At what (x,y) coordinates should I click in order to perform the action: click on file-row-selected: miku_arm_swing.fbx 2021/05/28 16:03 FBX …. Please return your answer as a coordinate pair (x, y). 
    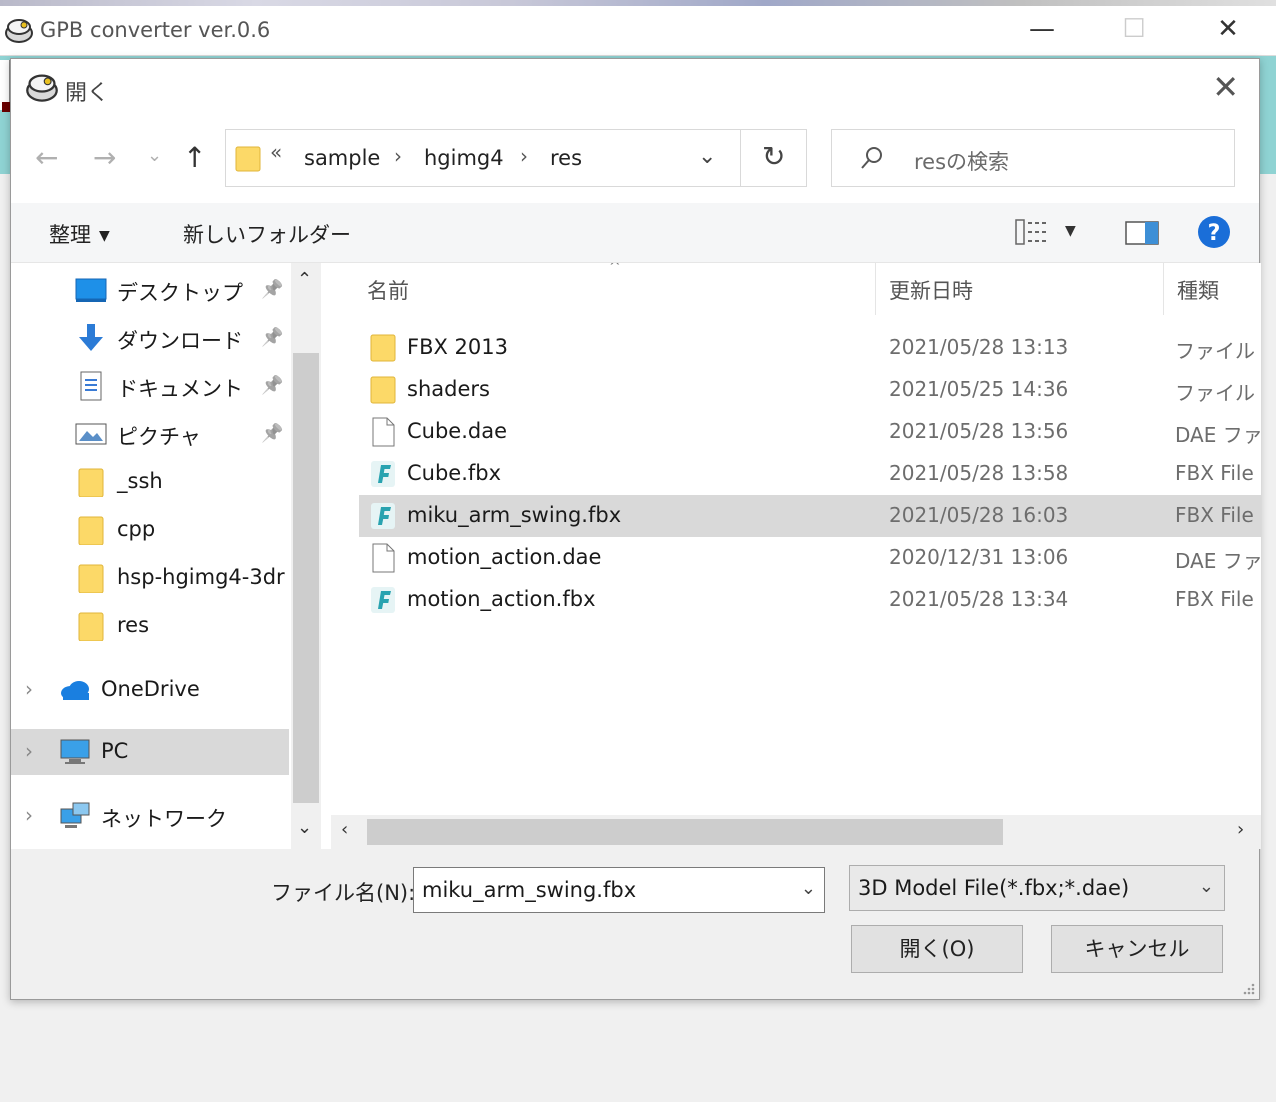
    Looking at the image, I should click on (810, 516).